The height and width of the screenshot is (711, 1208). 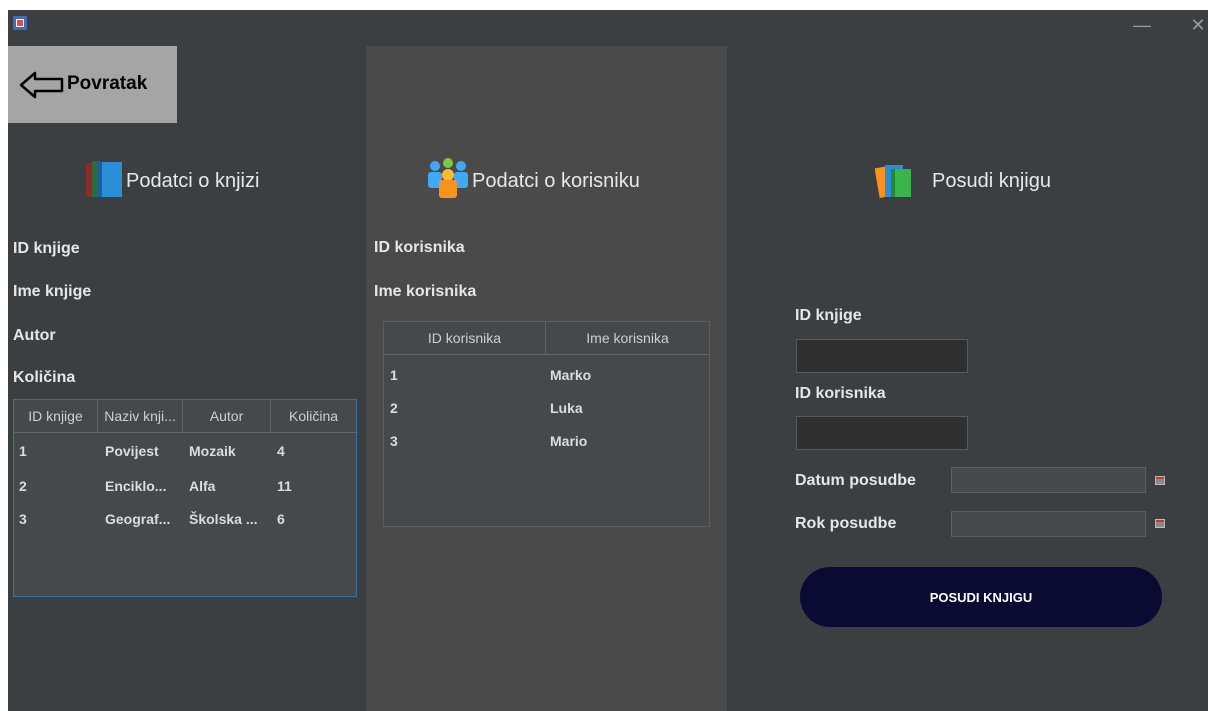 What do you see at coordinates (104, 179) in the screenshot?
I see `books-icon` at bounding box center [104, 179].